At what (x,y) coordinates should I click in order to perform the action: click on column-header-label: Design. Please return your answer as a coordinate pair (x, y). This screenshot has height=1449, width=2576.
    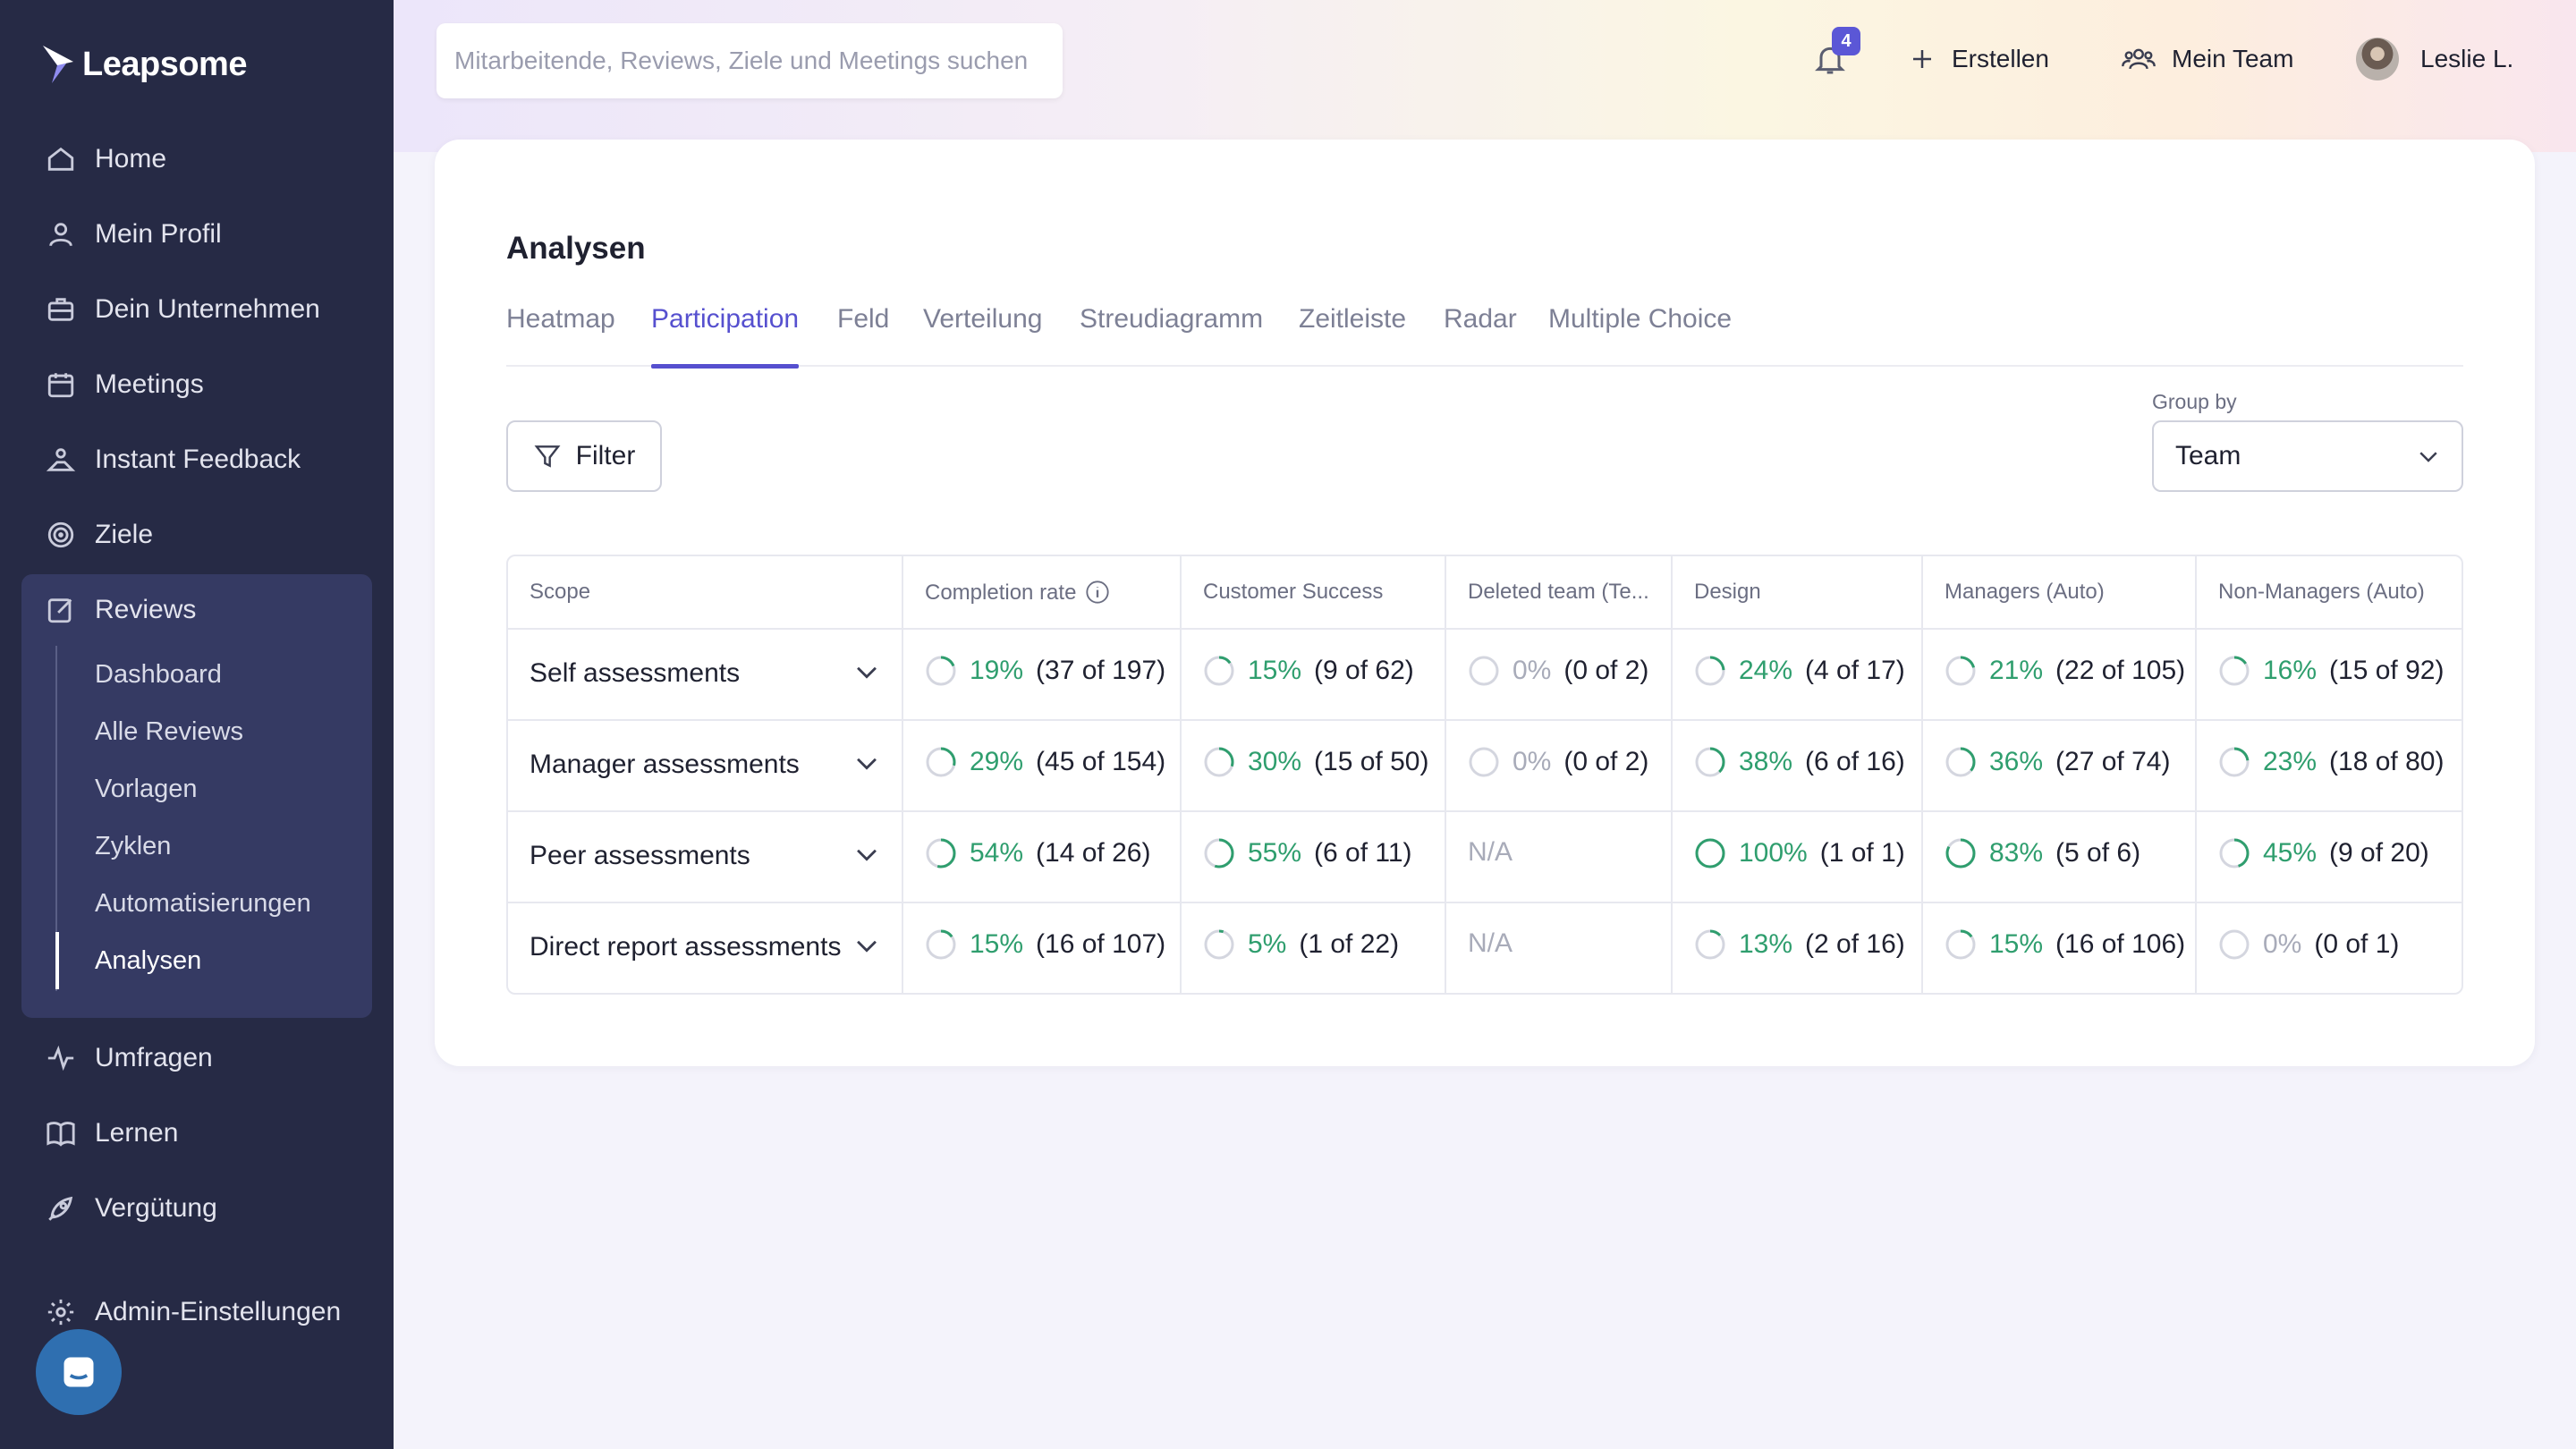
    Looking at the image, I should click on (1727, 592).